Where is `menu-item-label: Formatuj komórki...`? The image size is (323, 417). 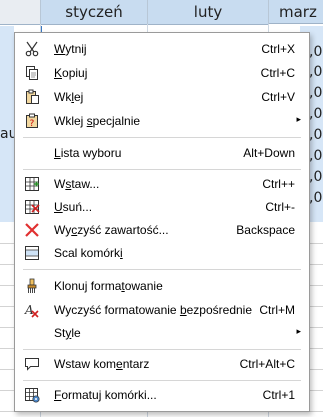 menu-item-label: Formatuj komórki... is located at coordinates (105, 395).